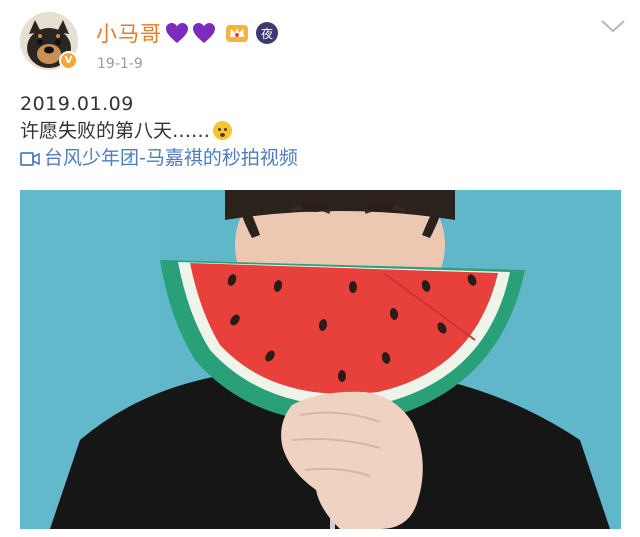 This screenshot has height=537, width=640. I want to click on name-row: 小马哥 夜, so click(187, 33).